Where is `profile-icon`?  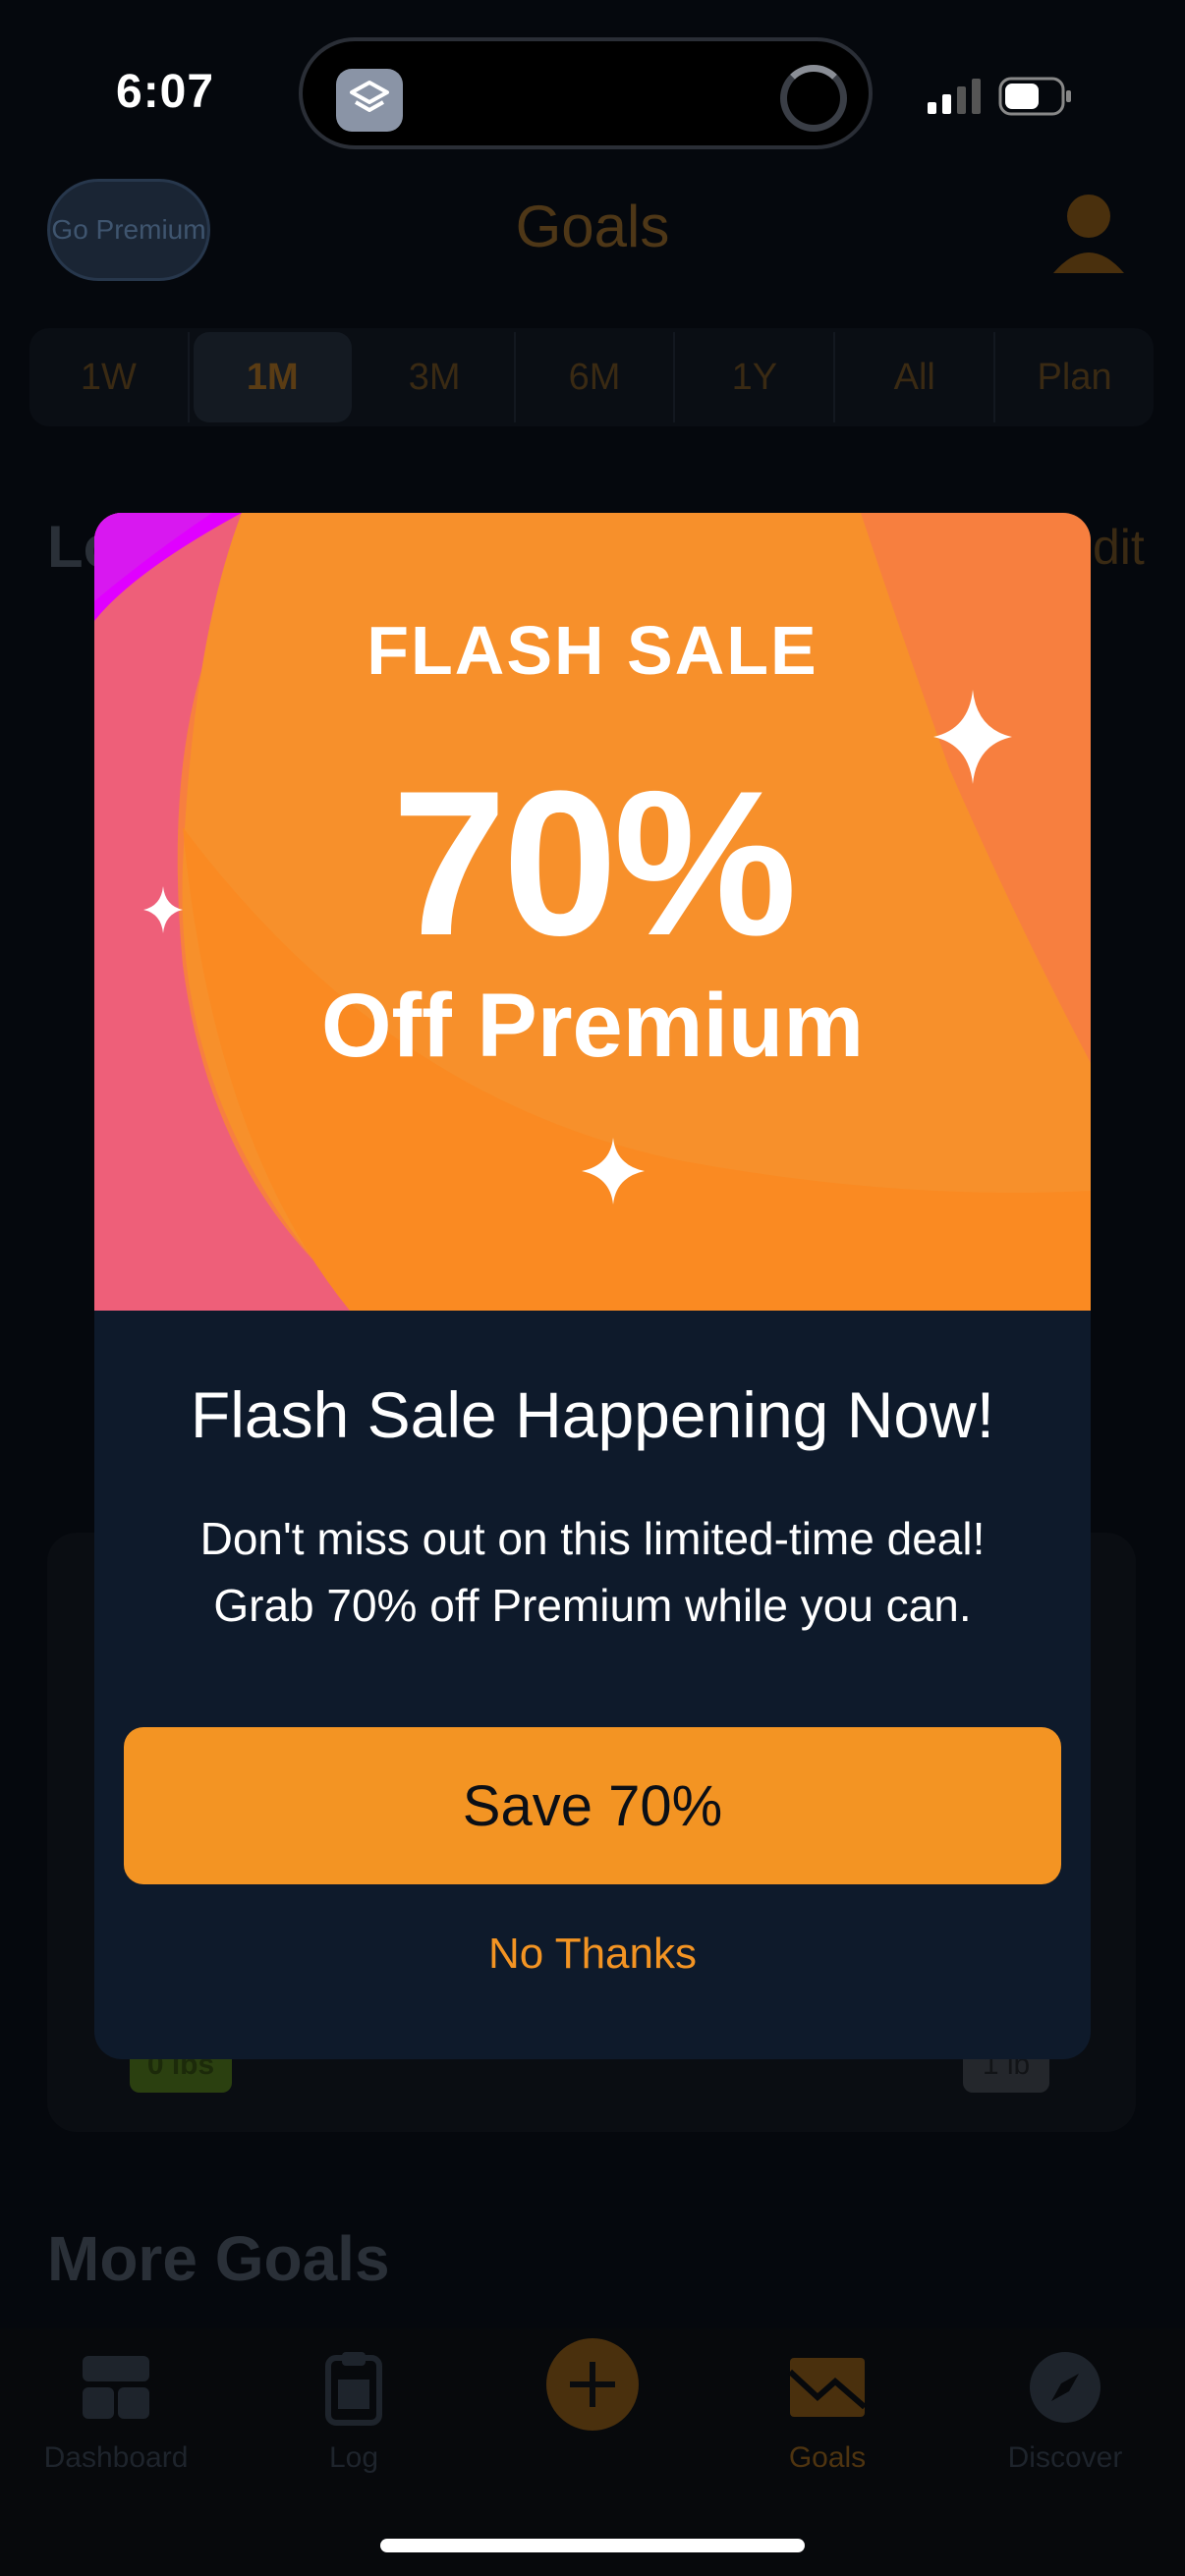 profile-icon is located at coordinates (1088, 231).